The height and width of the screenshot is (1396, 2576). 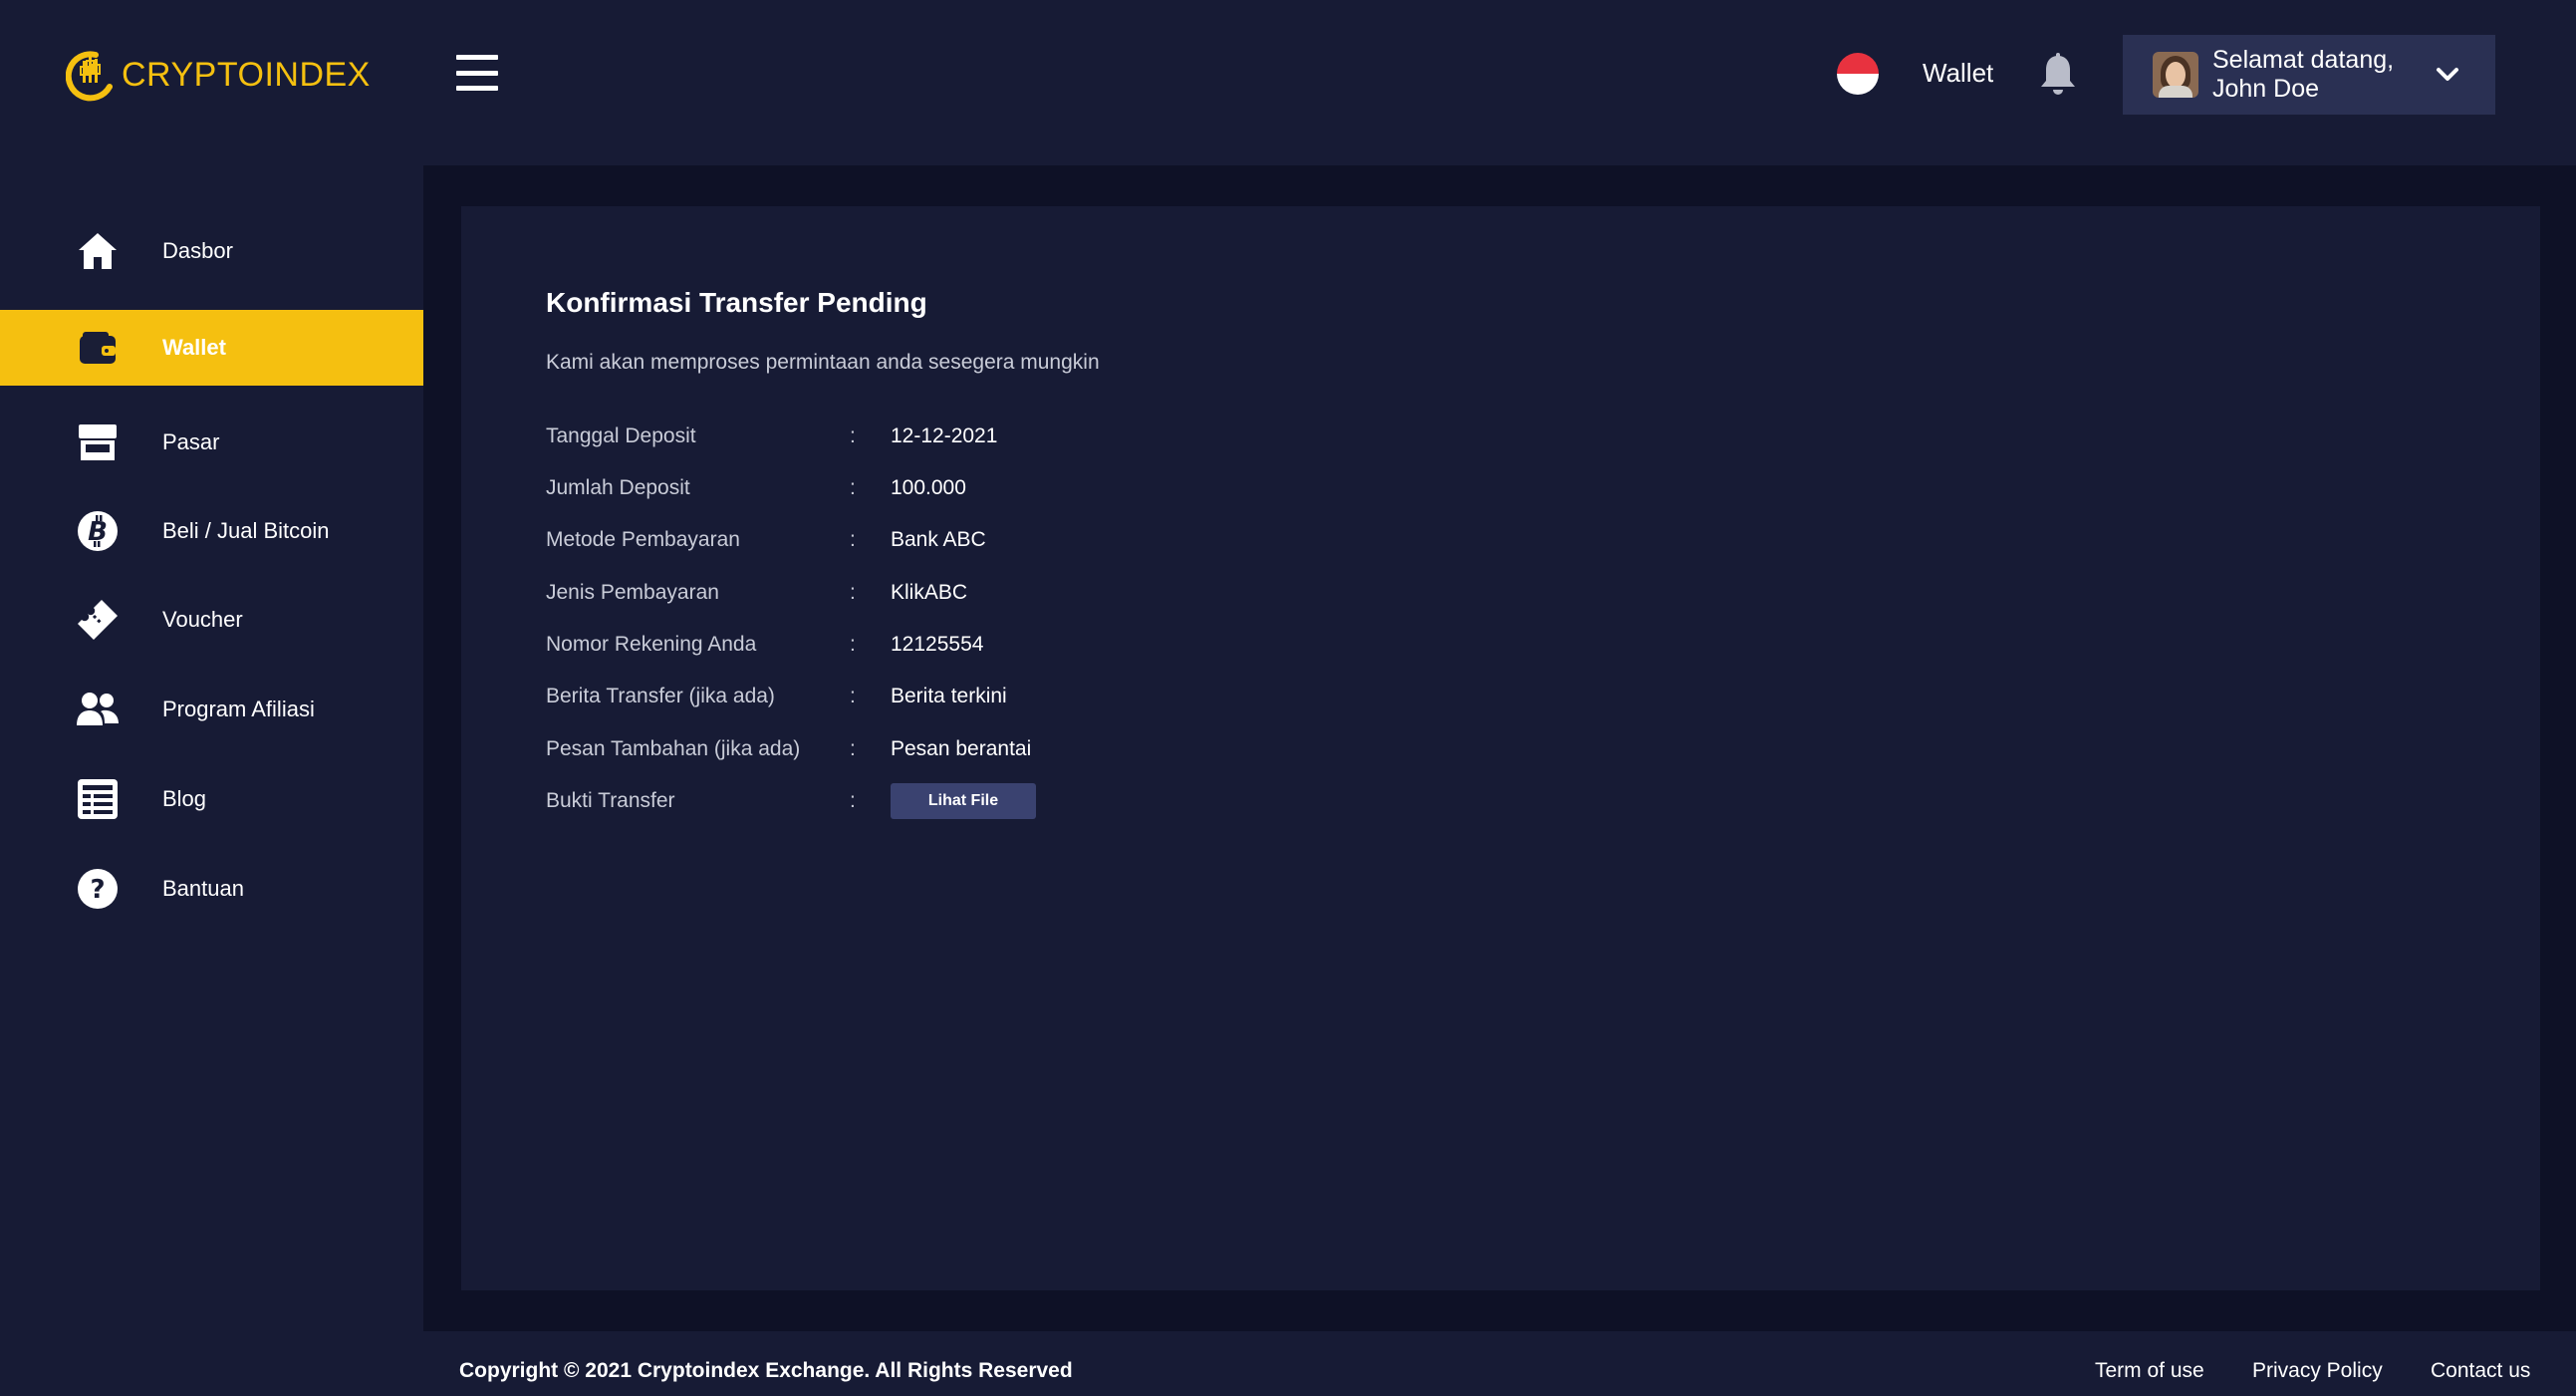 What do you see at coordinates (191, 441) in the screenshot?
I see `sidebar-item-label: Pasar` at bounding box center [191, 441].